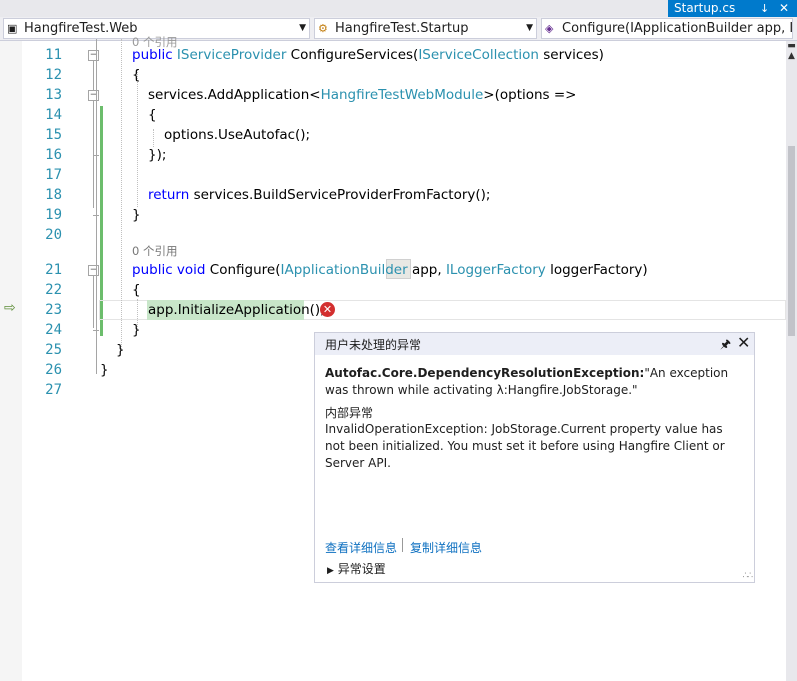  Describe the element at coordinates (705, 8) in the screenshot. I see `document-tab-title: Startup.cs` at that location.